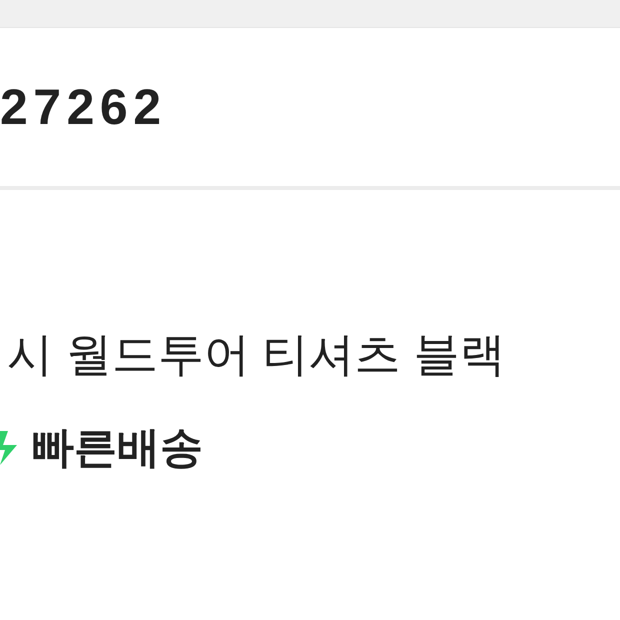  I want to click on lightning-icon, so click(8, 448).